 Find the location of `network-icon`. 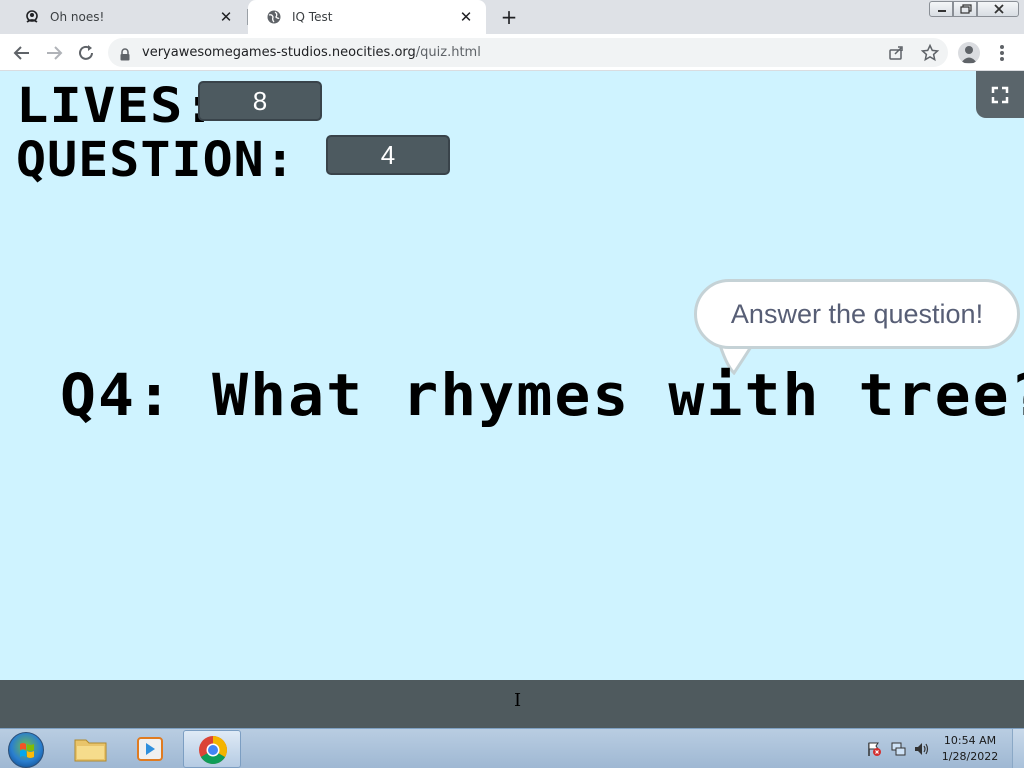

network-icon is located at coordinates (898, 749).